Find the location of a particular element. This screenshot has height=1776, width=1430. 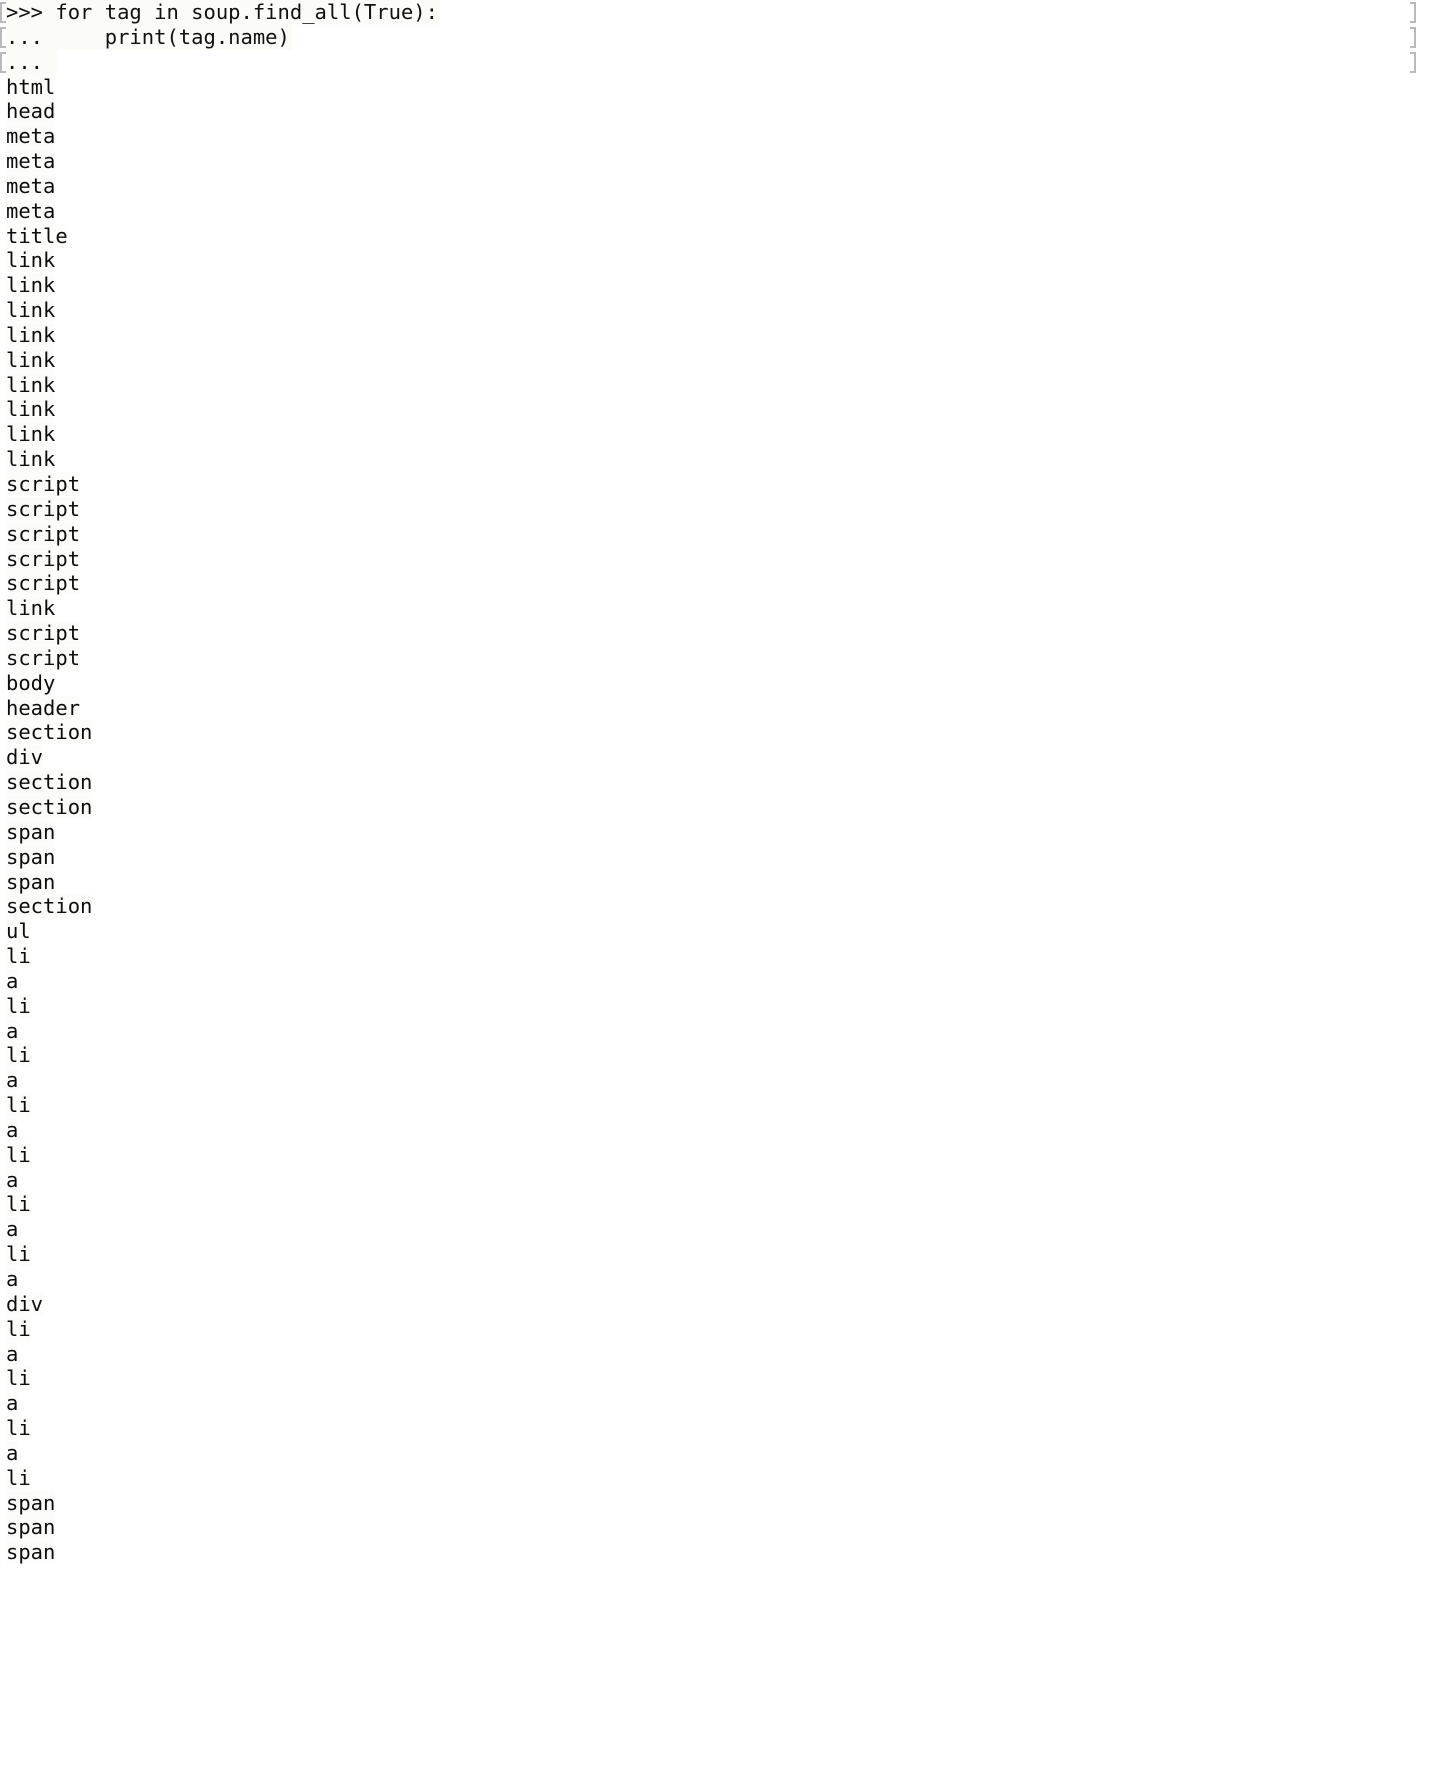

output-line-text: title is located at coordinates (37, 235).